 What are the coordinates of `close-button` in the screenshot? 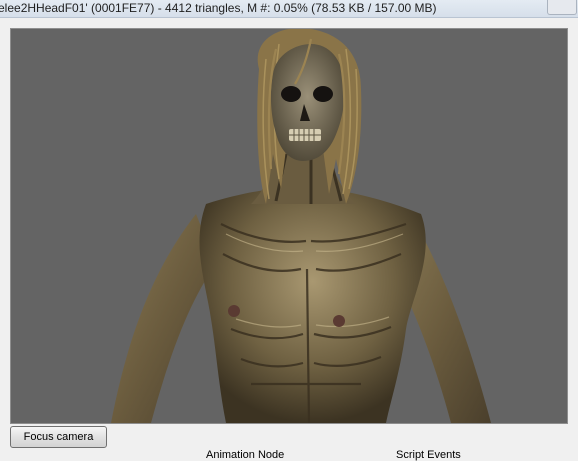 It's located at (562, 7).